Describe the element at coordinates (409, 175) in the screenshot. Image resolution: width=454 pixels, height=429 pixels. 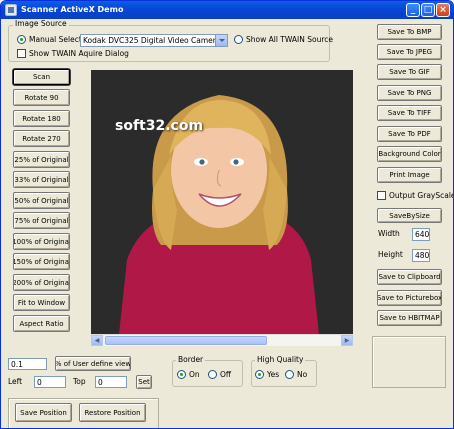
I see `print-image-button: Print Image` at that location.